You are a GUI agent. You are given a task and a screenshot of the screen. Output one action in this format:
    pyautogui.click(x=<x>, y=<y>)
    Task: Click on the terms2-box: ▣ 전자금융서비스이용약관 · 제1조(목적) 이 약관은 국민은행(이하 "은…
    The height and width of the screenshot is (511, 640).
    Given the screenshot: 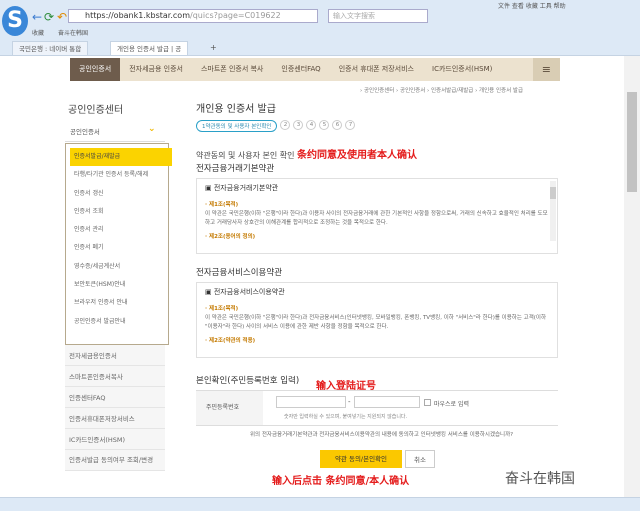 What is the action you would take?
    pyautogui.click(x=377, y=320)
    